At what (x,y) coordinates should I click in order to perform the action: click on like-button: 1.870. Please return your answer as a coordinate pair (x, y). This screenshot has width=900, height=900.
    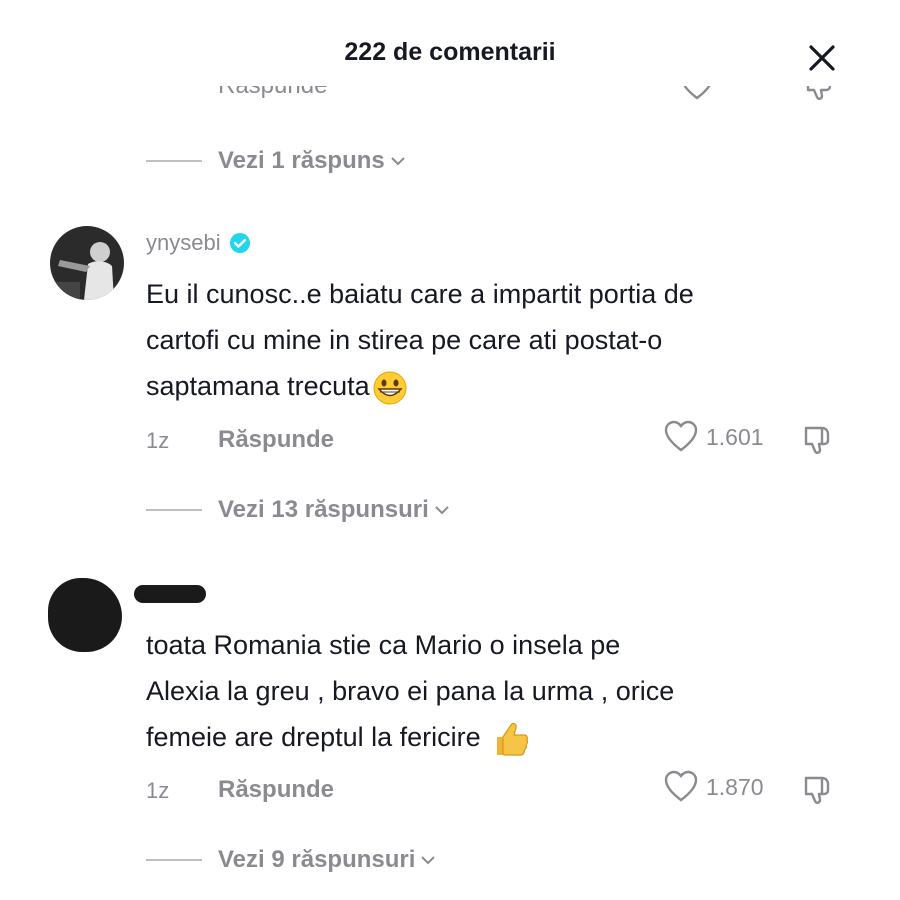
    Looking at the image, I should click on (714, 787).